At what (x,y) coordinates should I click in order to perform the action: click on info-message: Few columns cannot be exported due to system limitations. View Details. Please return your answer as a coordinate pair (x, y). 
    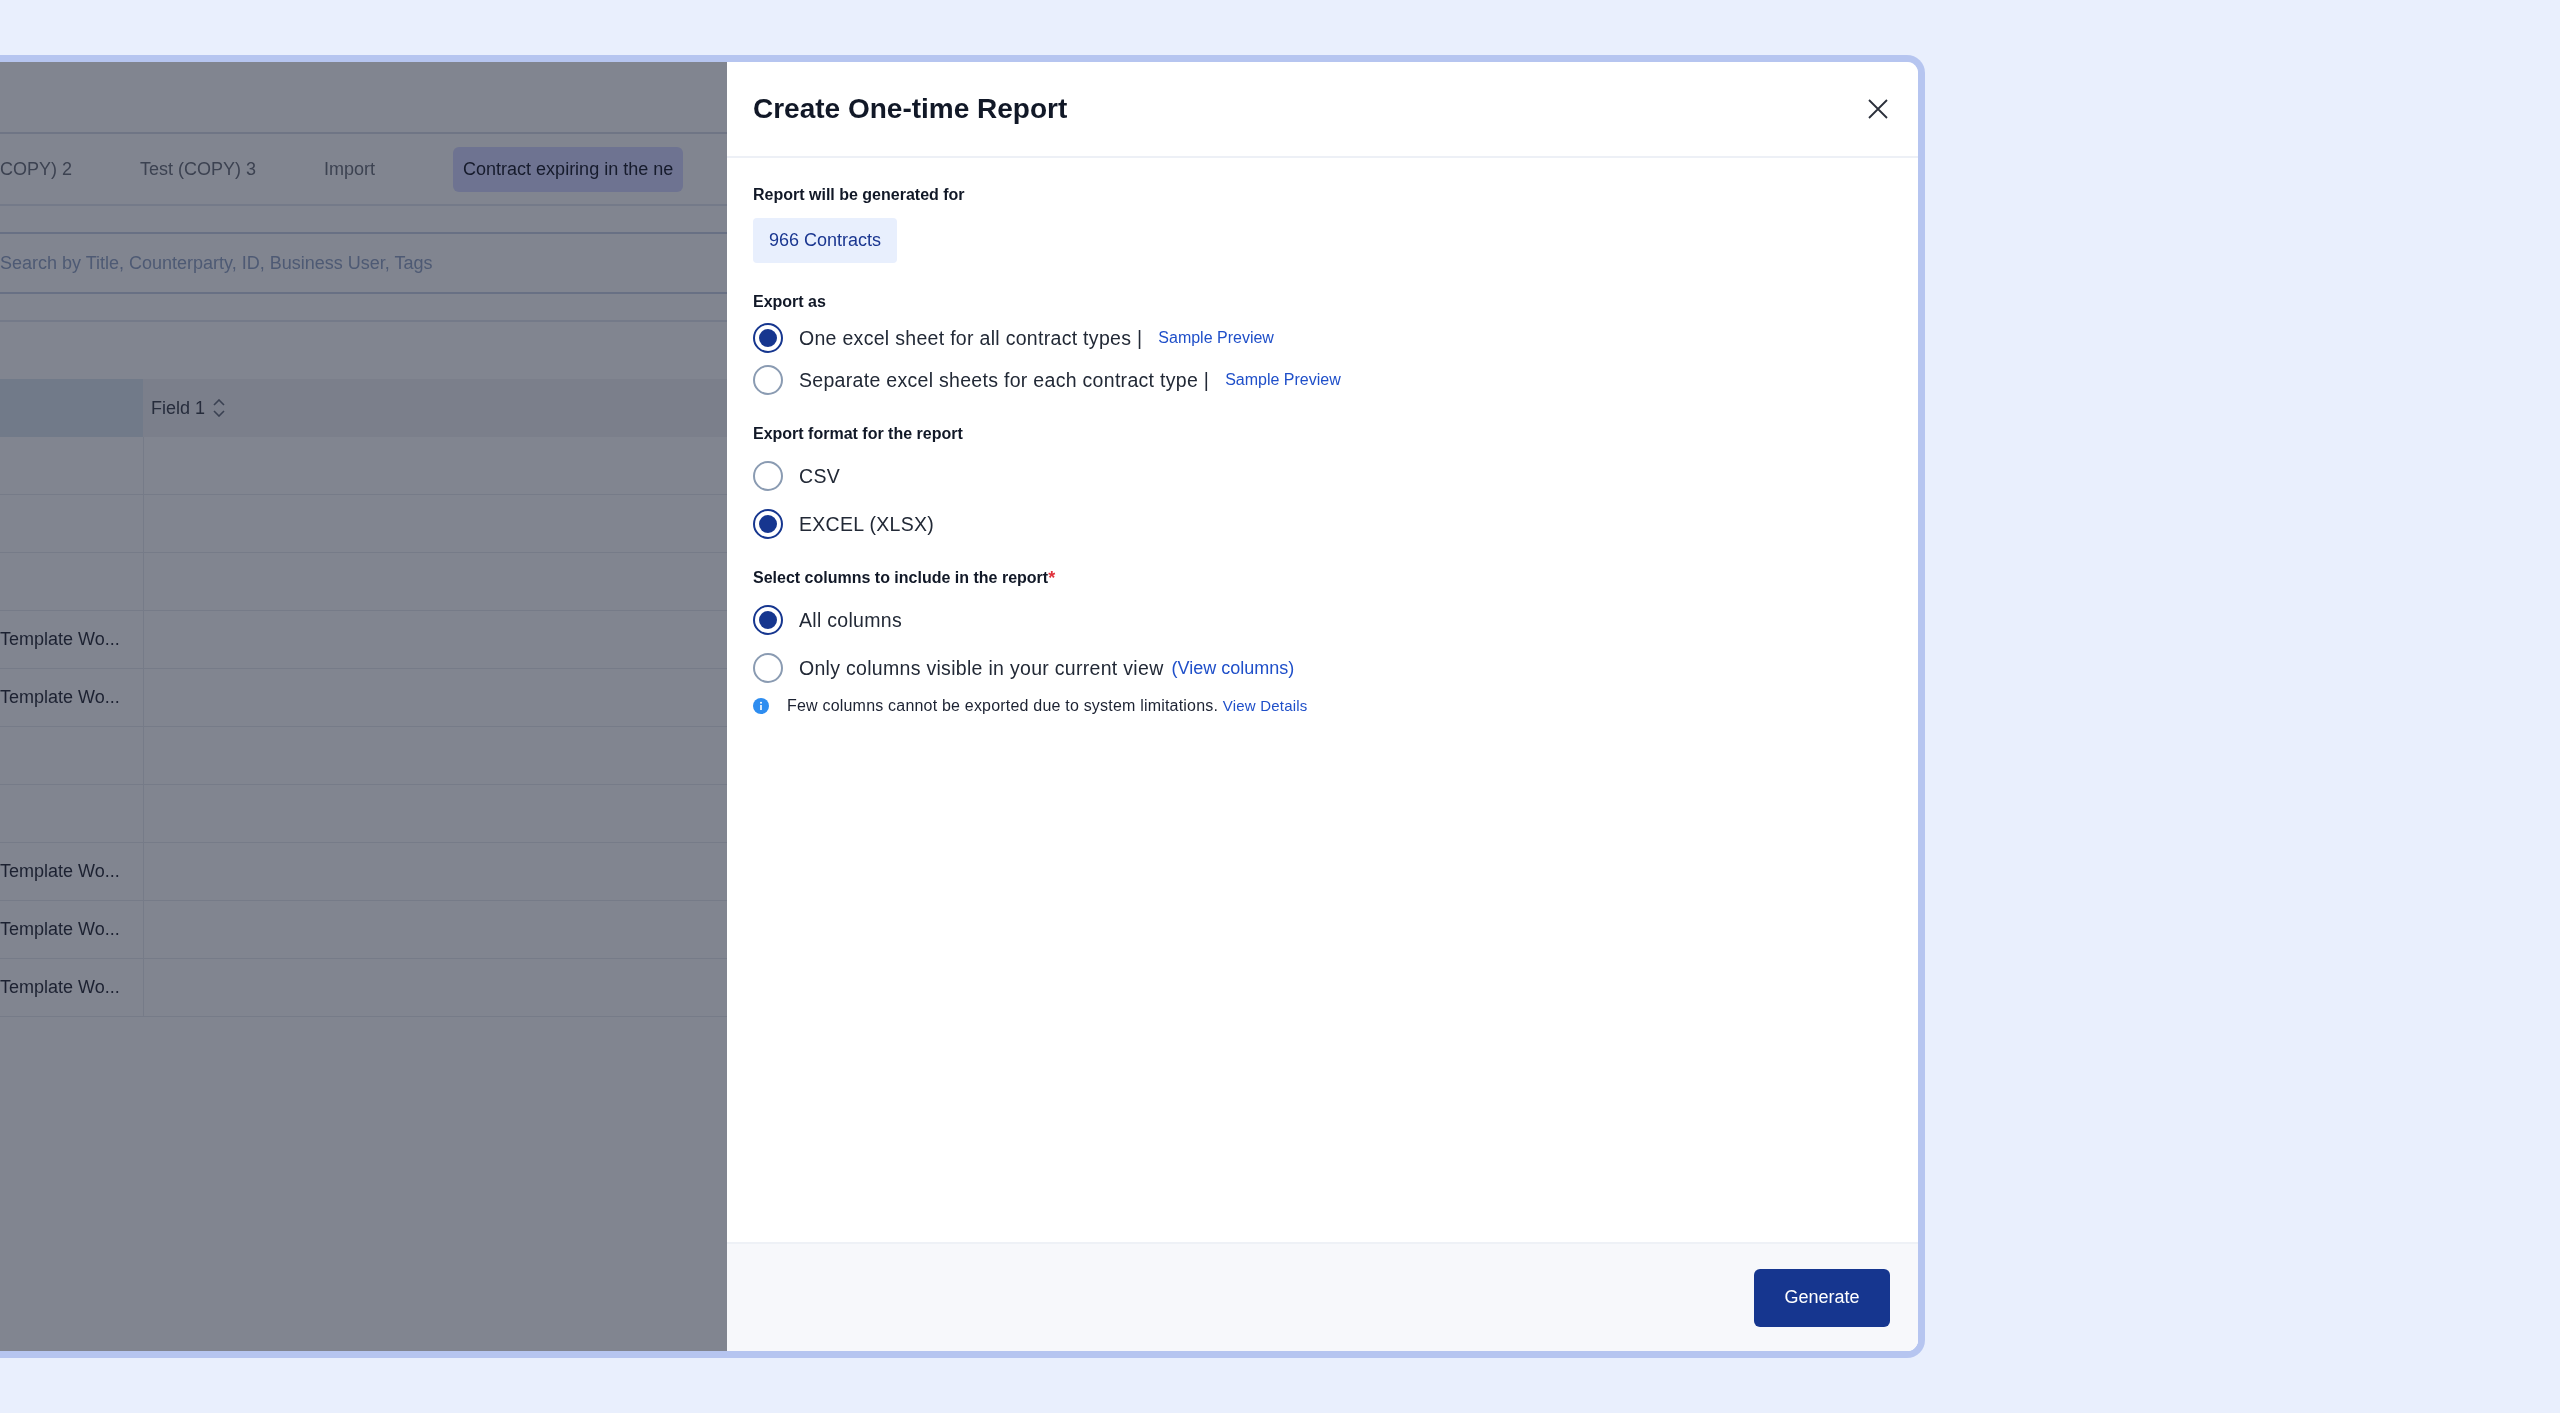
    Looking at the image, I should click on (1047, 706).